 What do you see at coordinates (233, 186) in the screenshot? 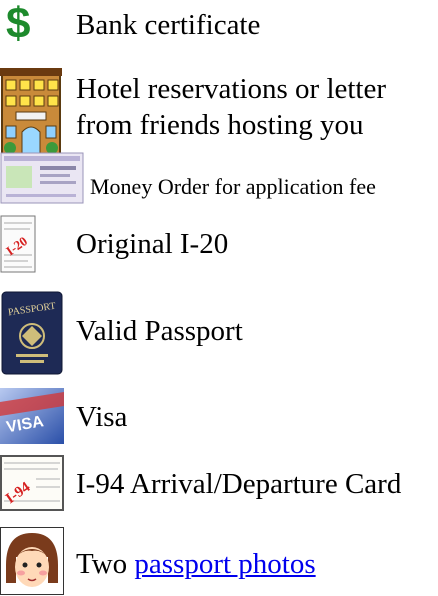
I see `money-order-label: Money Order for application fee` at bounding box center [233, 186].